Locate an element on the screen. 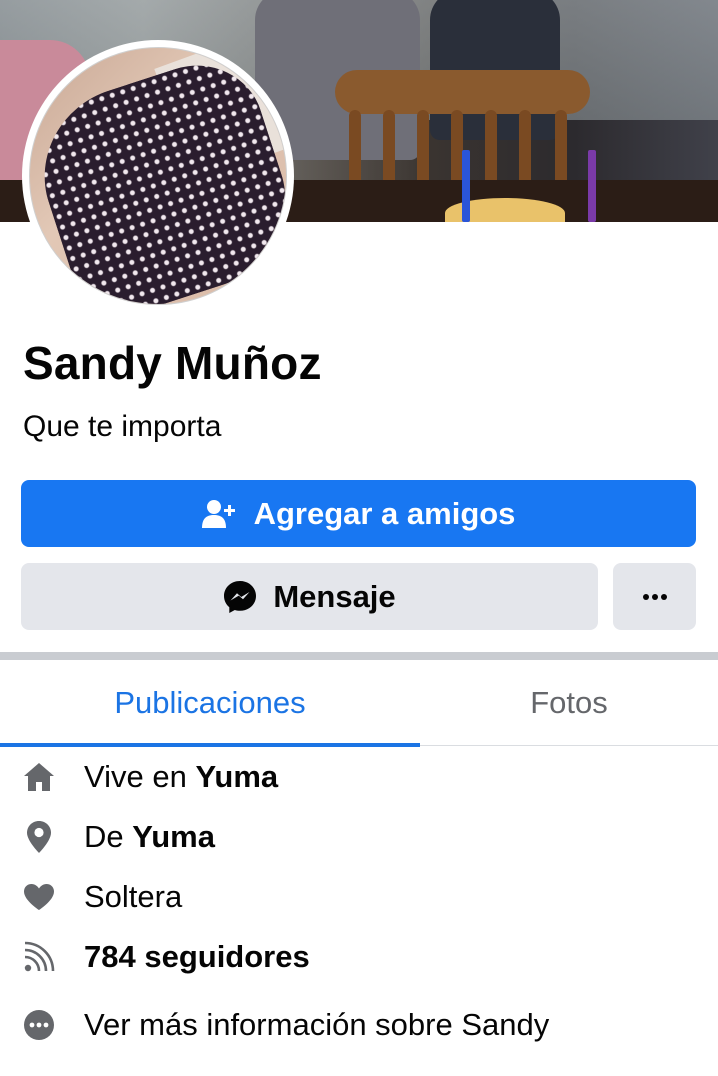 This screenshot has height=1076, width=718. tab-label: Publicaciones is located at coordinates (210, 702).